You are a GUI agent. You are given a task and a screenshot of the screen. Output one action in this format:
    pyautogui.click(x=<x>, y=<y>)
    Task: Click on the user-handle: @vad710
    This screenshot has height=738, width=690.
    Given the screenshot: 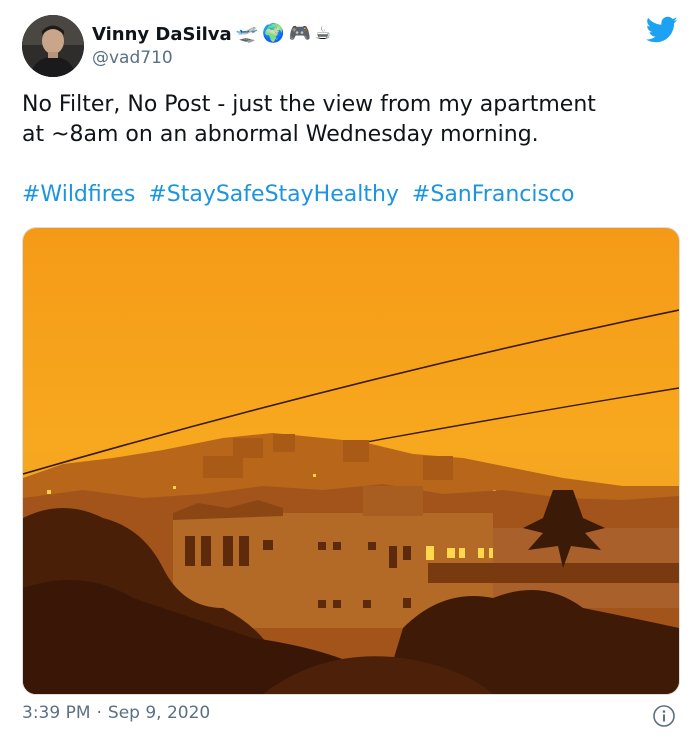 What is the action you would take?
    pyautogui.click(x=132, y=58)
    